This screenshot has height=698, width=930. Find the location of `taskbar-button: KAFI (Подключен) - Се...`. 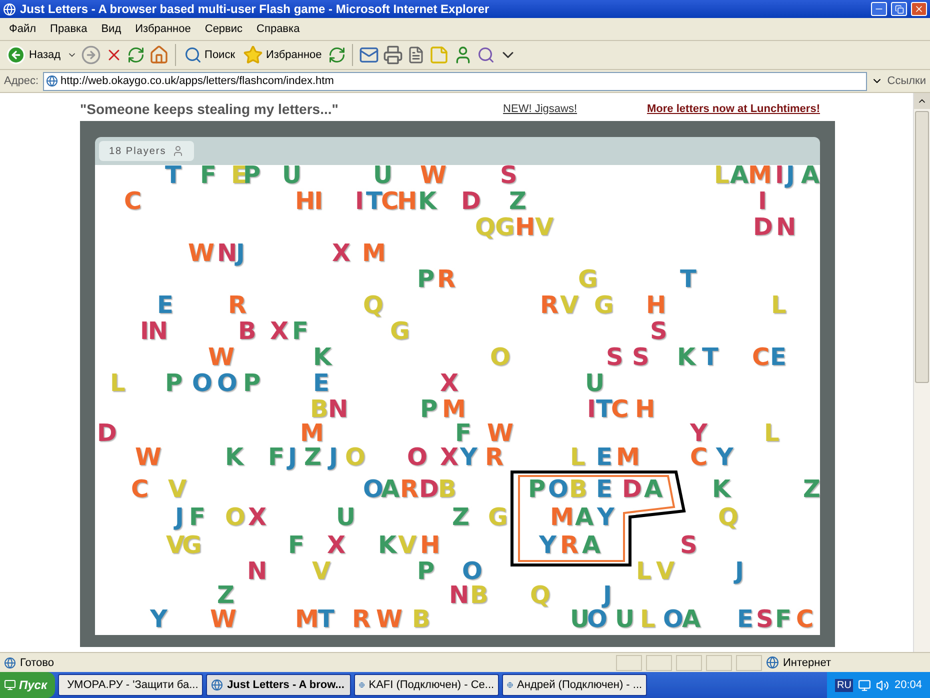

taskbar-button: KAFI (Подключен) - Се... is located at coordinates (427, 685).